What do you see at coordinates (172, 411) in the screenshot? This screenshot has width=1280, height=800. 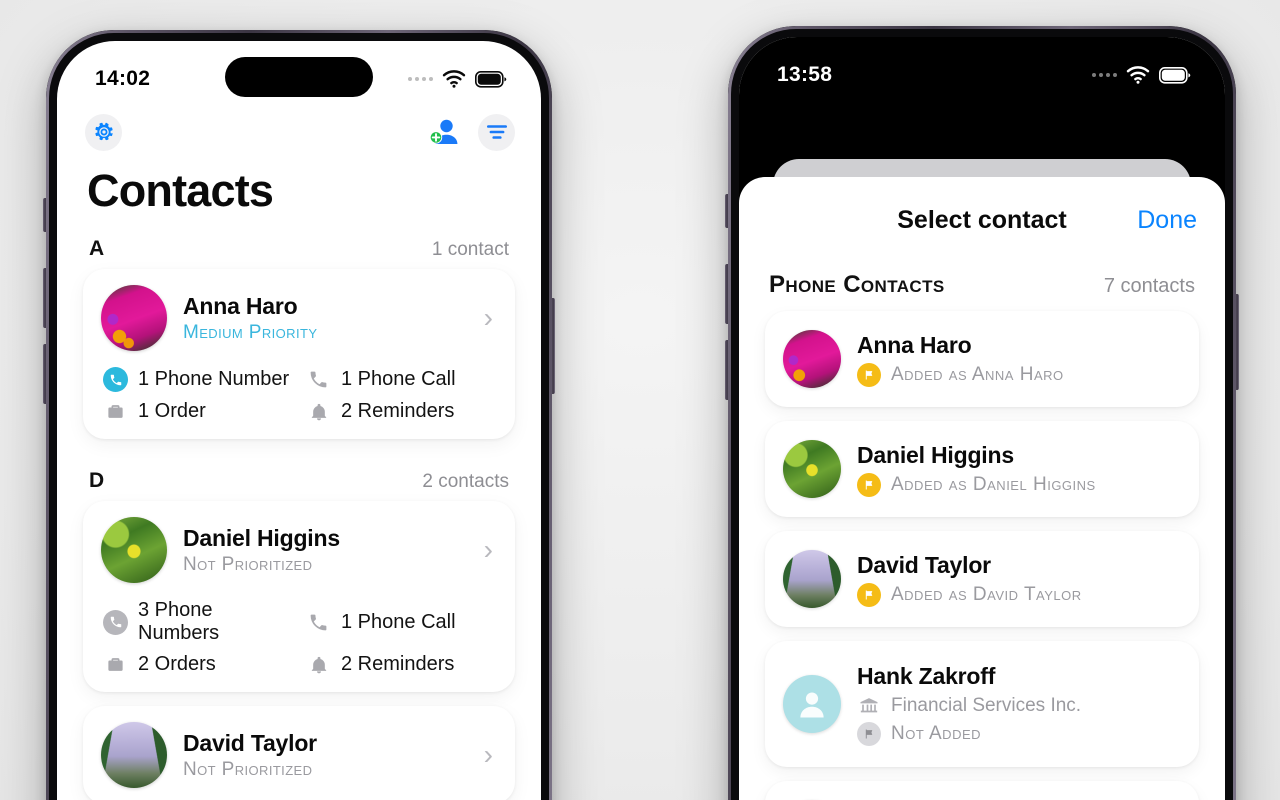 I see `stat-label: 1 Order` at bounding box center [172, 411].